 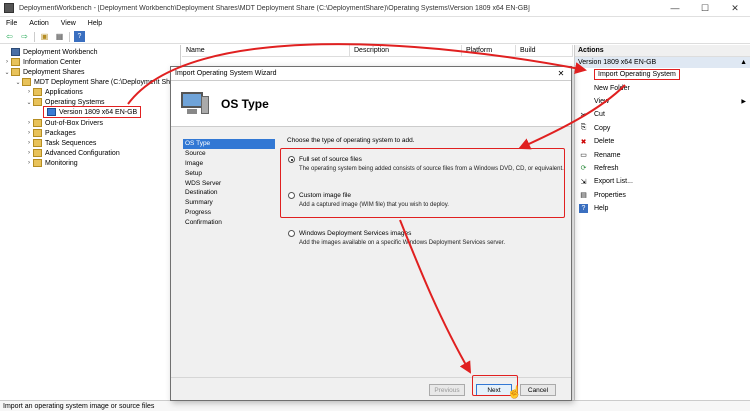 I want to click on workbench-icon, so click(x=15, y=52).